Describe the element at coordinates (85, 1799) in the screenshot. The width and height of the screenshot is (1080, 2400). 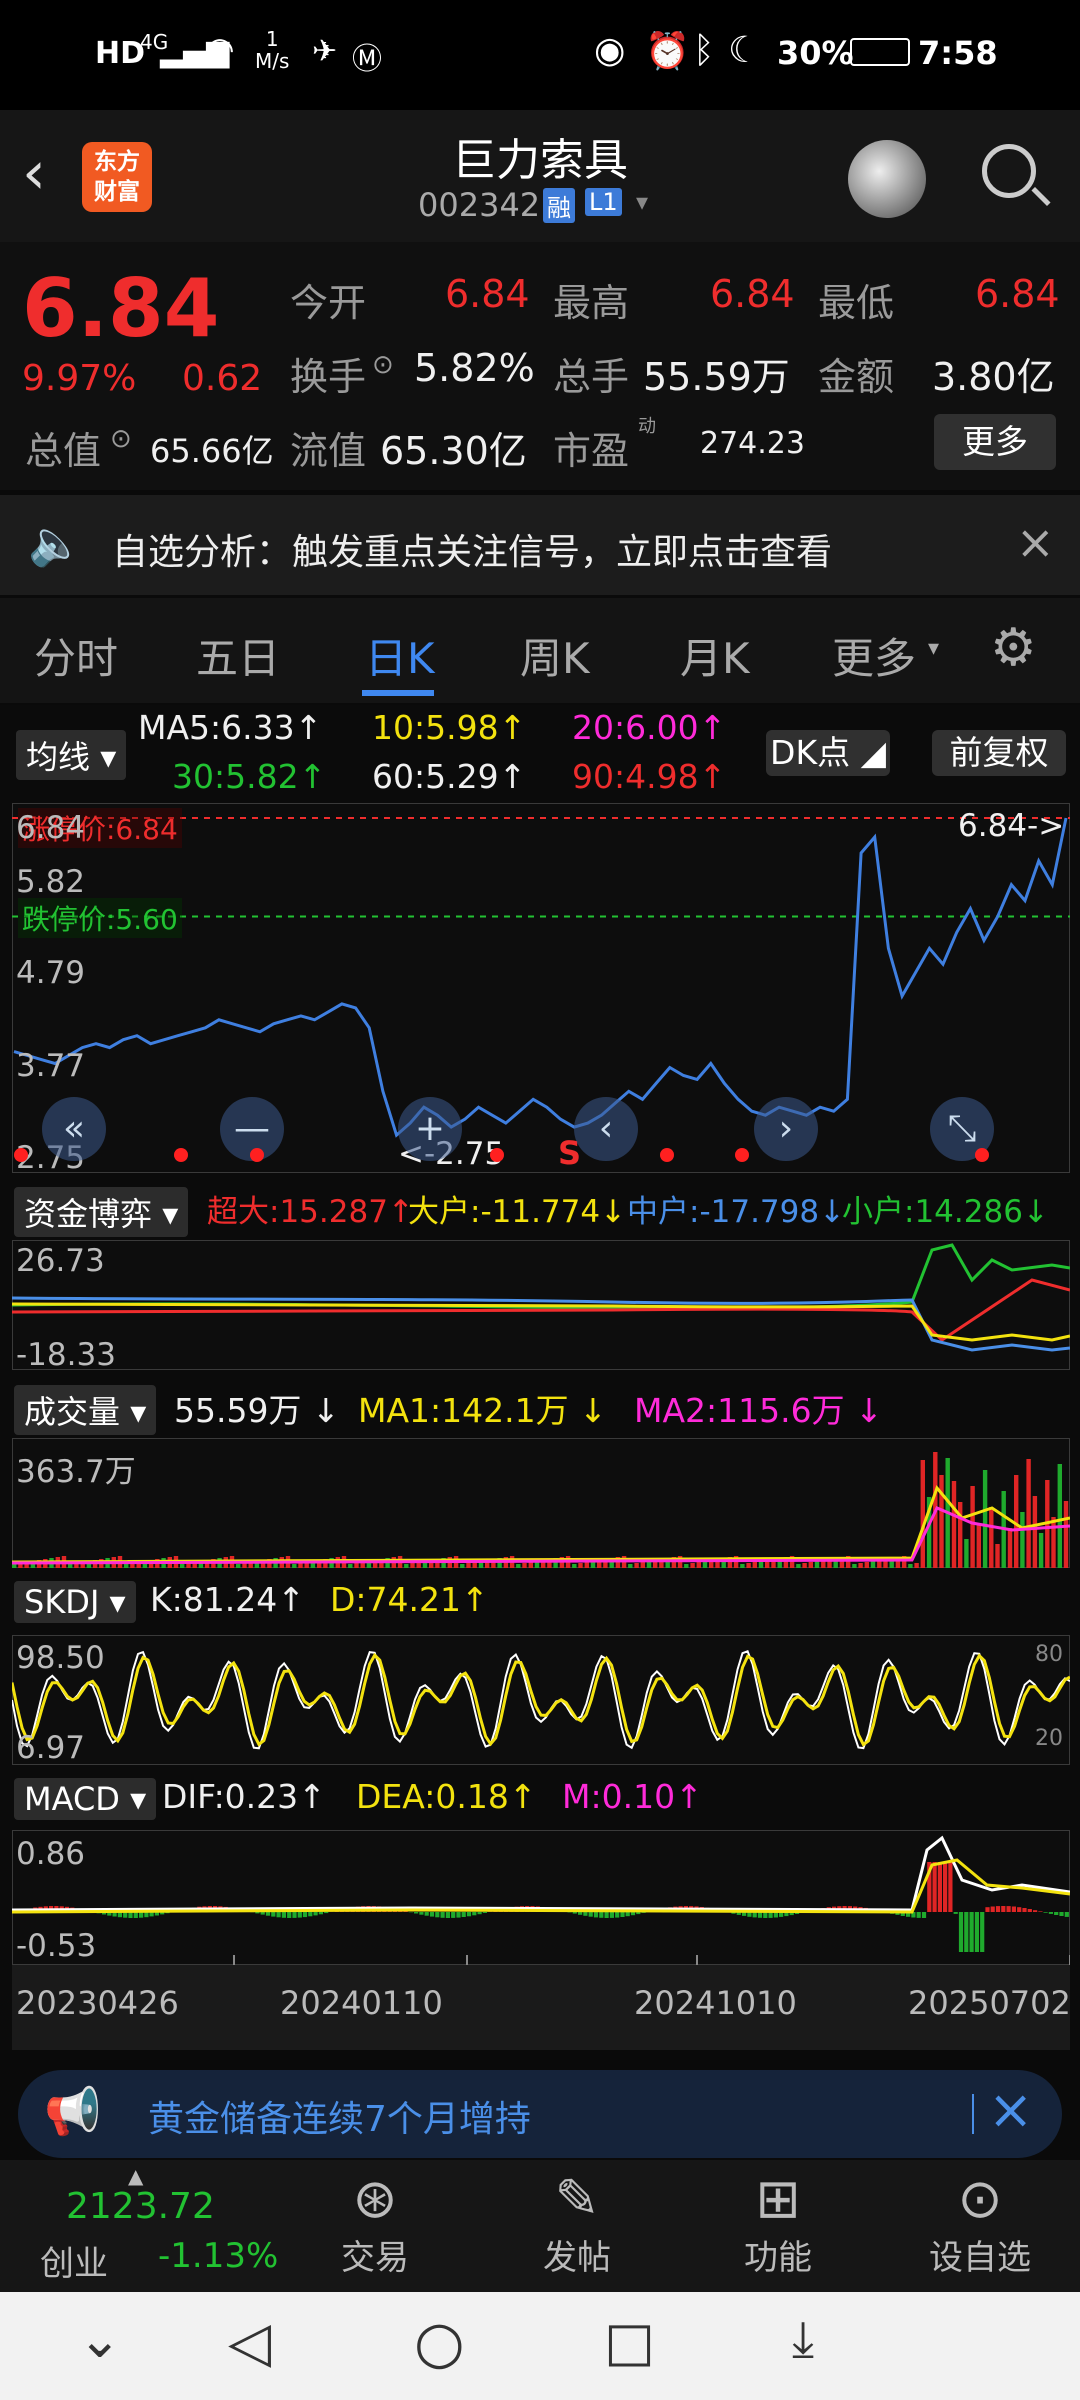
I see `macd-selector: MACD ▾` at that location.